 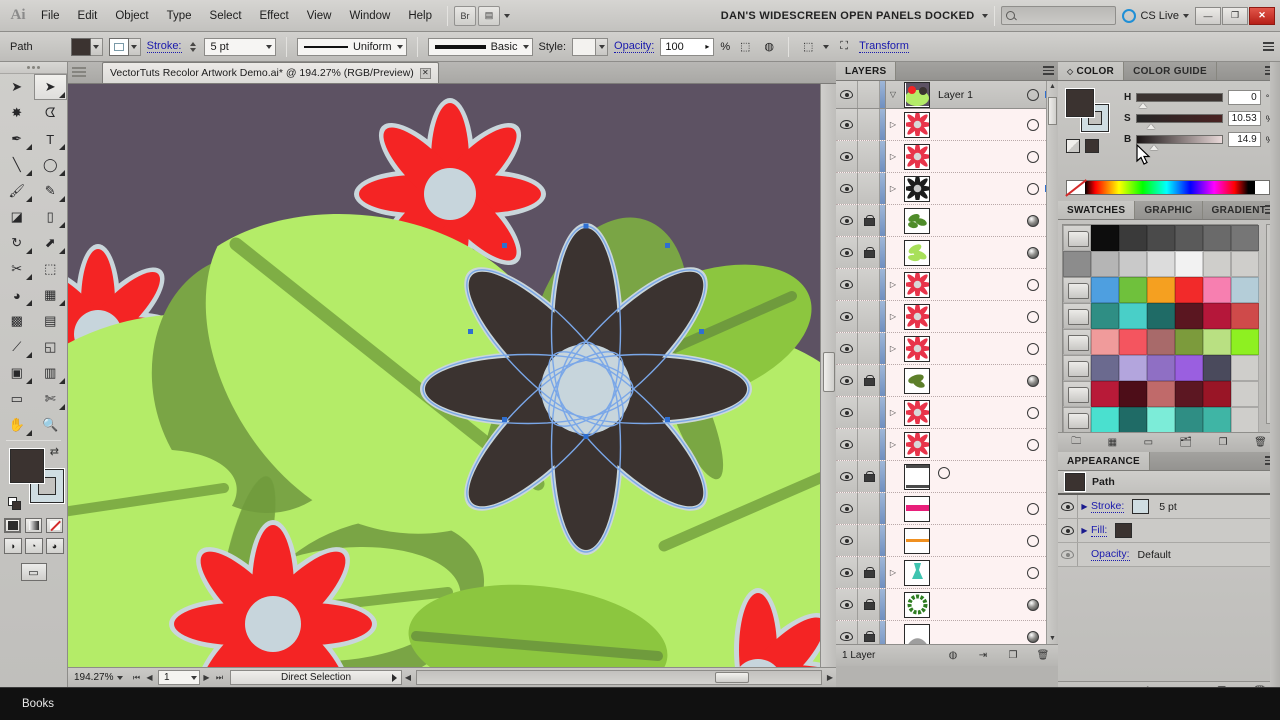 I want to click on layer-disclosure-triangle-icon: ▽, so click(x=893, y=94).